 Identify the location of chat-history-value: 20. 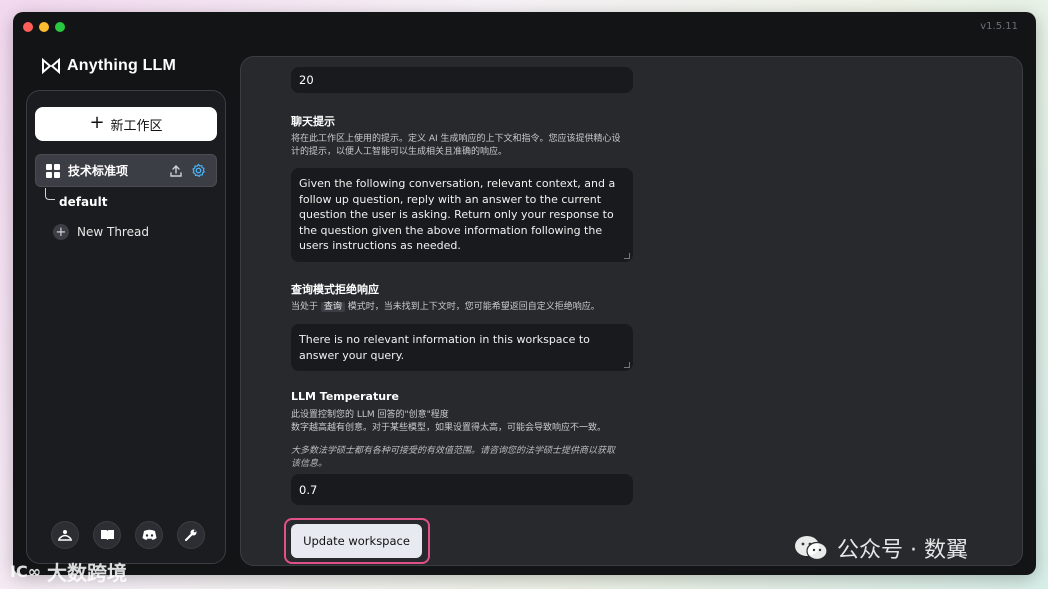
(306, 80).